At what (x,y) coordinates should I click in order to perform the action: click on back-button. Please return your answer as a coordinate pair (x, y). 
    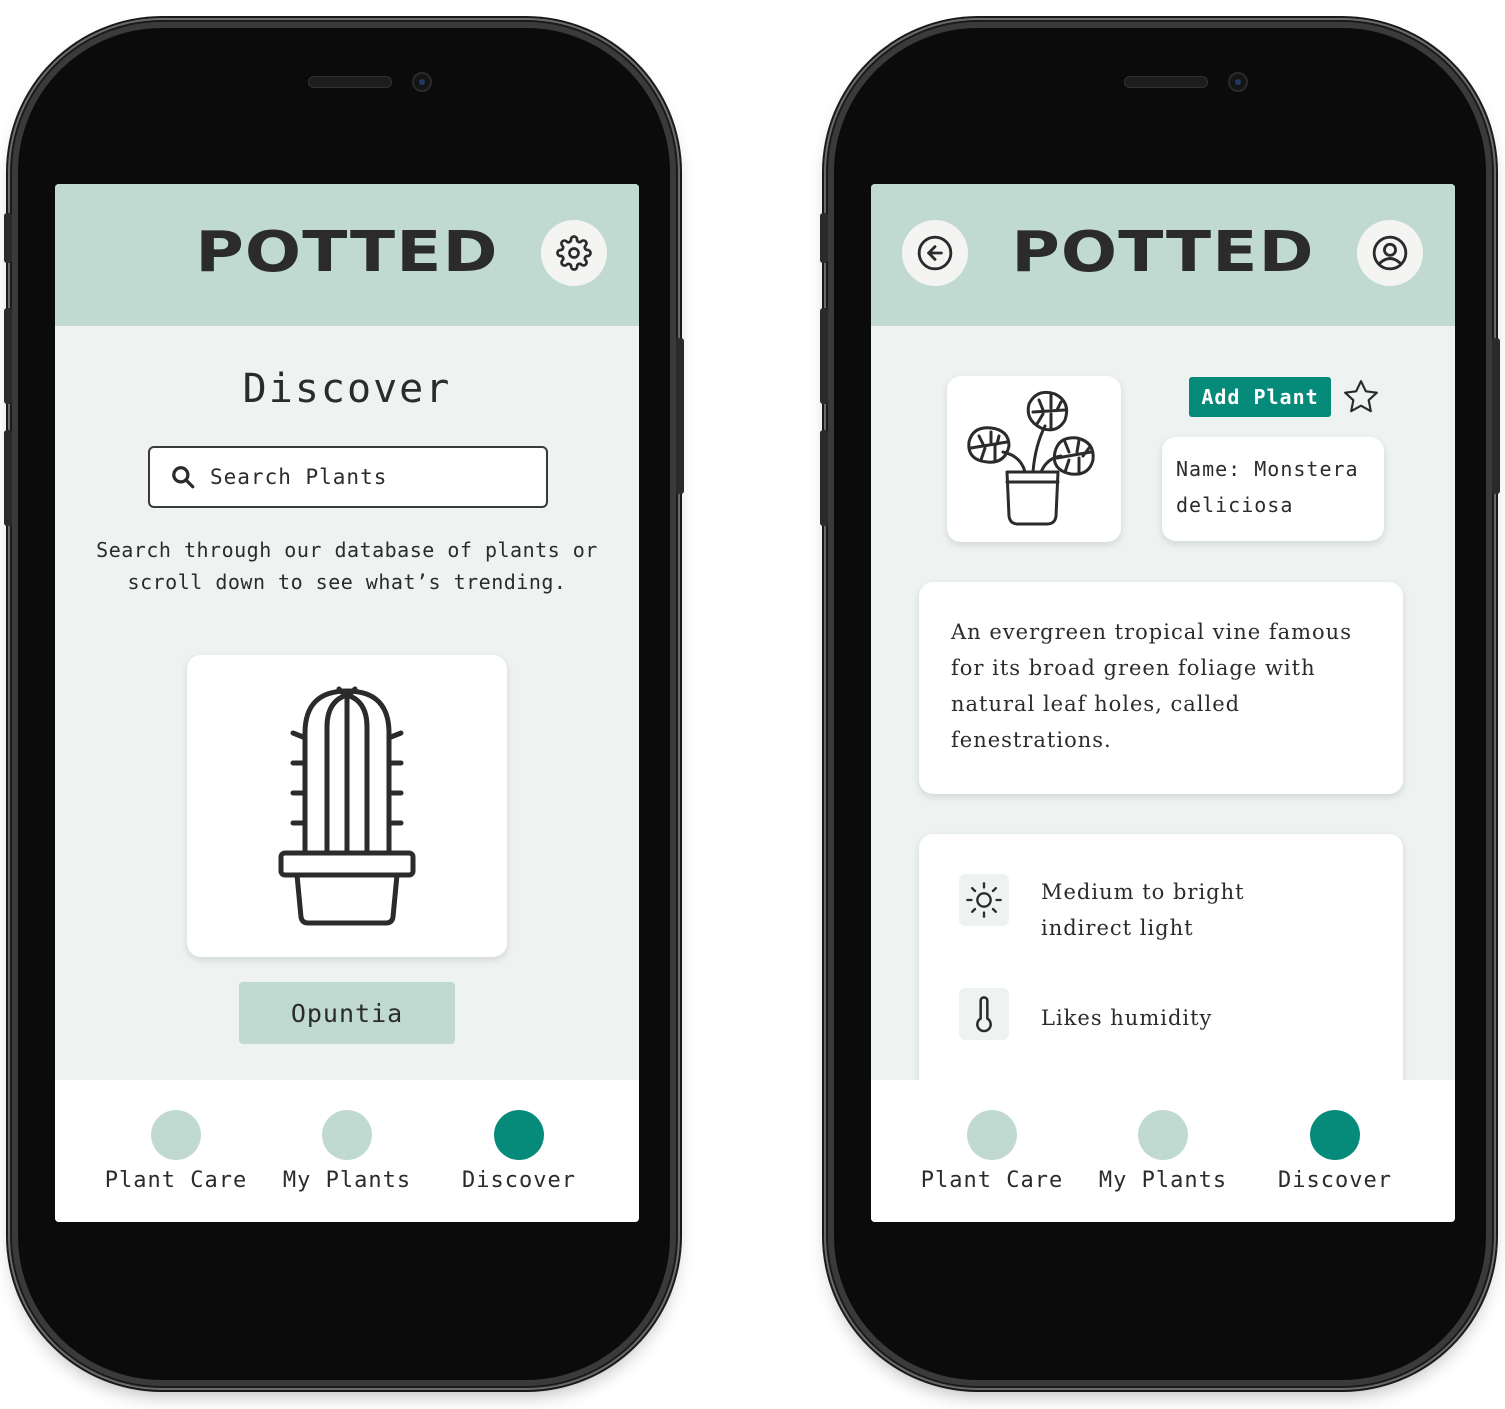
    Looking at the image, I should click on (935, 253).